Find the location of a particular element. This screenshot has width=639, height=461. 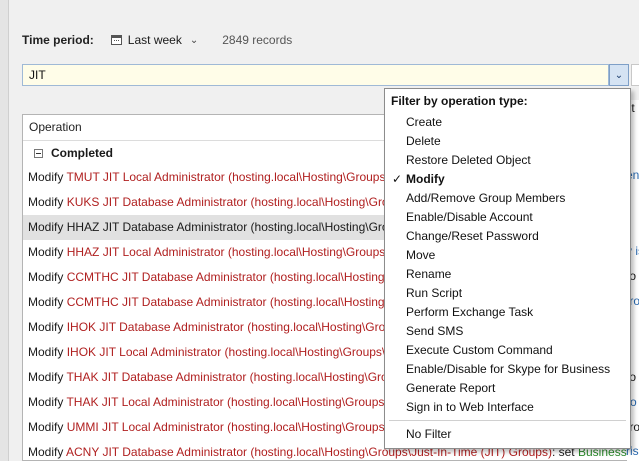

menu-item-rename: Rename is located at coordinates (428, 274).